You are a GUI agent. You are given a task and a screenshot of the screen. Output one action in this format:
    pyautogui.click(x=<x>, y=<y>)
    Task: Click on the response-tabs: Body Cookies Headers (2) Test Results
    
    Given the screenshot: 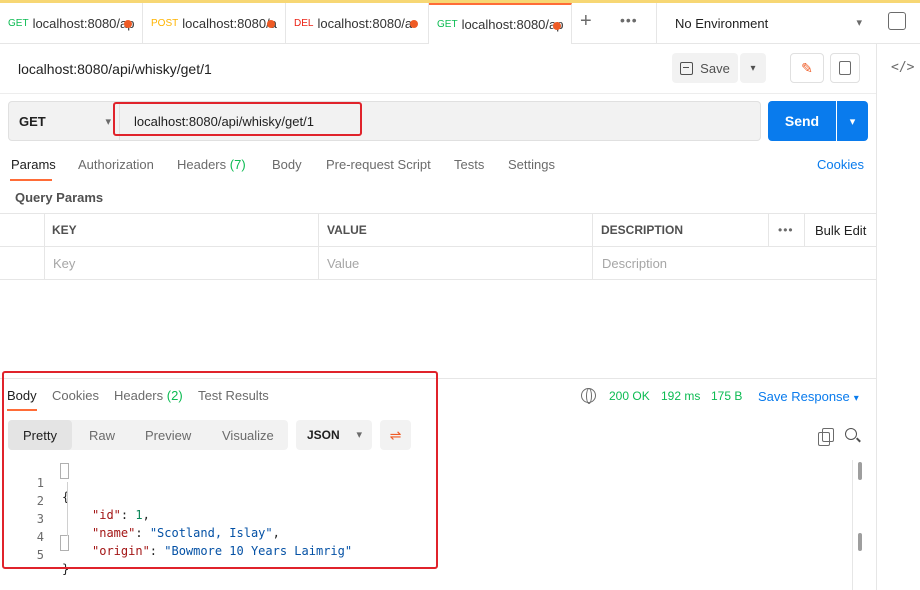 What is the action you would take?
    pyautogui.click(x=438, y=398)
    